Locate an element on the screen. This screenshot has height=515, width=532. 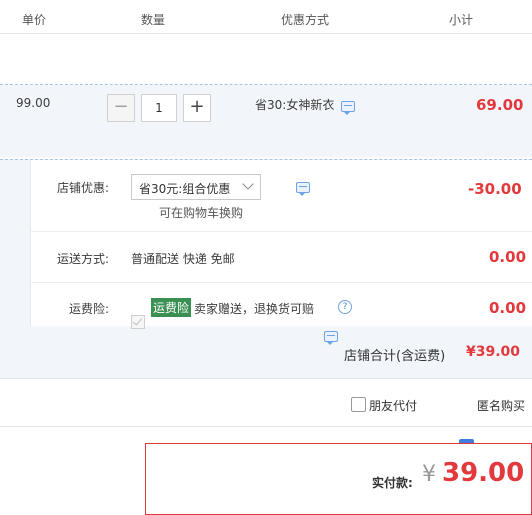
header-subtotal: 小计 is located at coordinates (461, 20).